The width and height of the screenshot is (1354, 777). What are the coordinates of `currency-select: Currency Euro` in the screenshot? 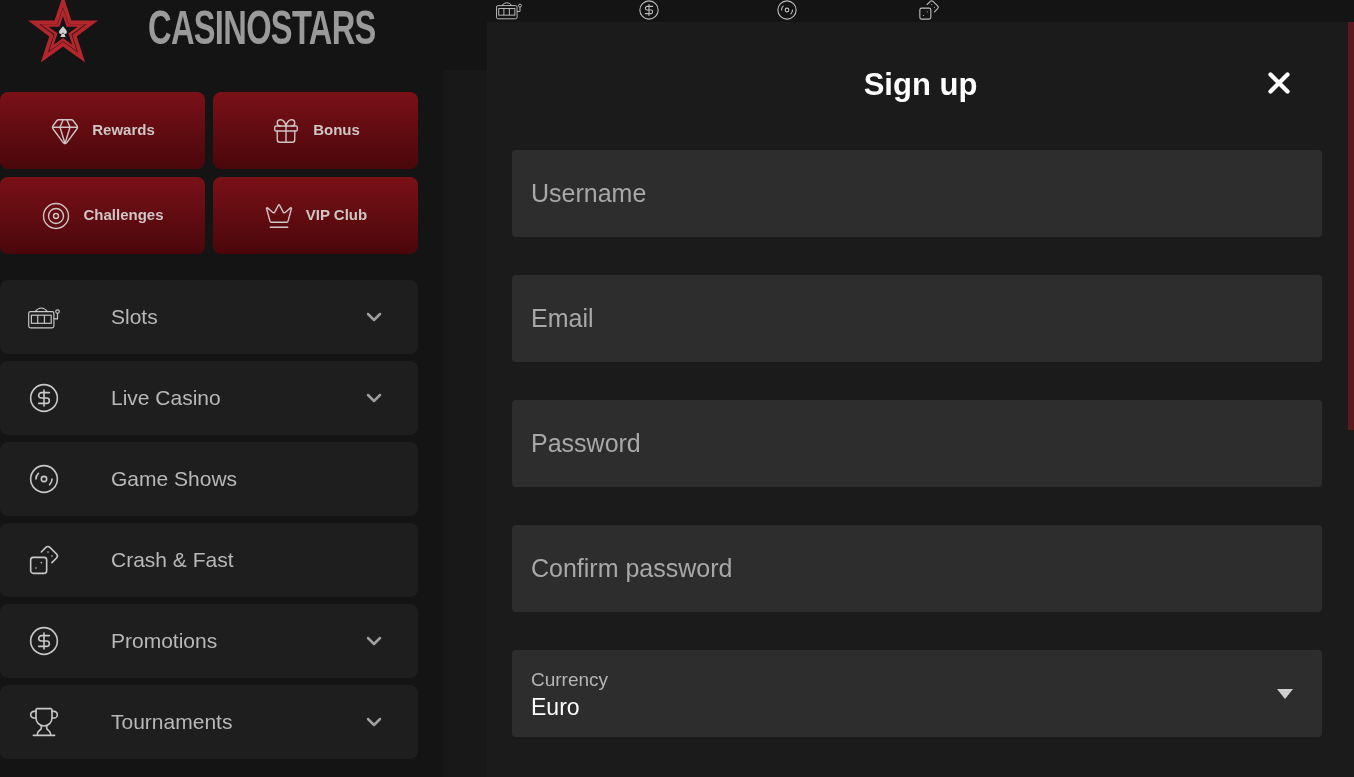 It's located at (917, 693).